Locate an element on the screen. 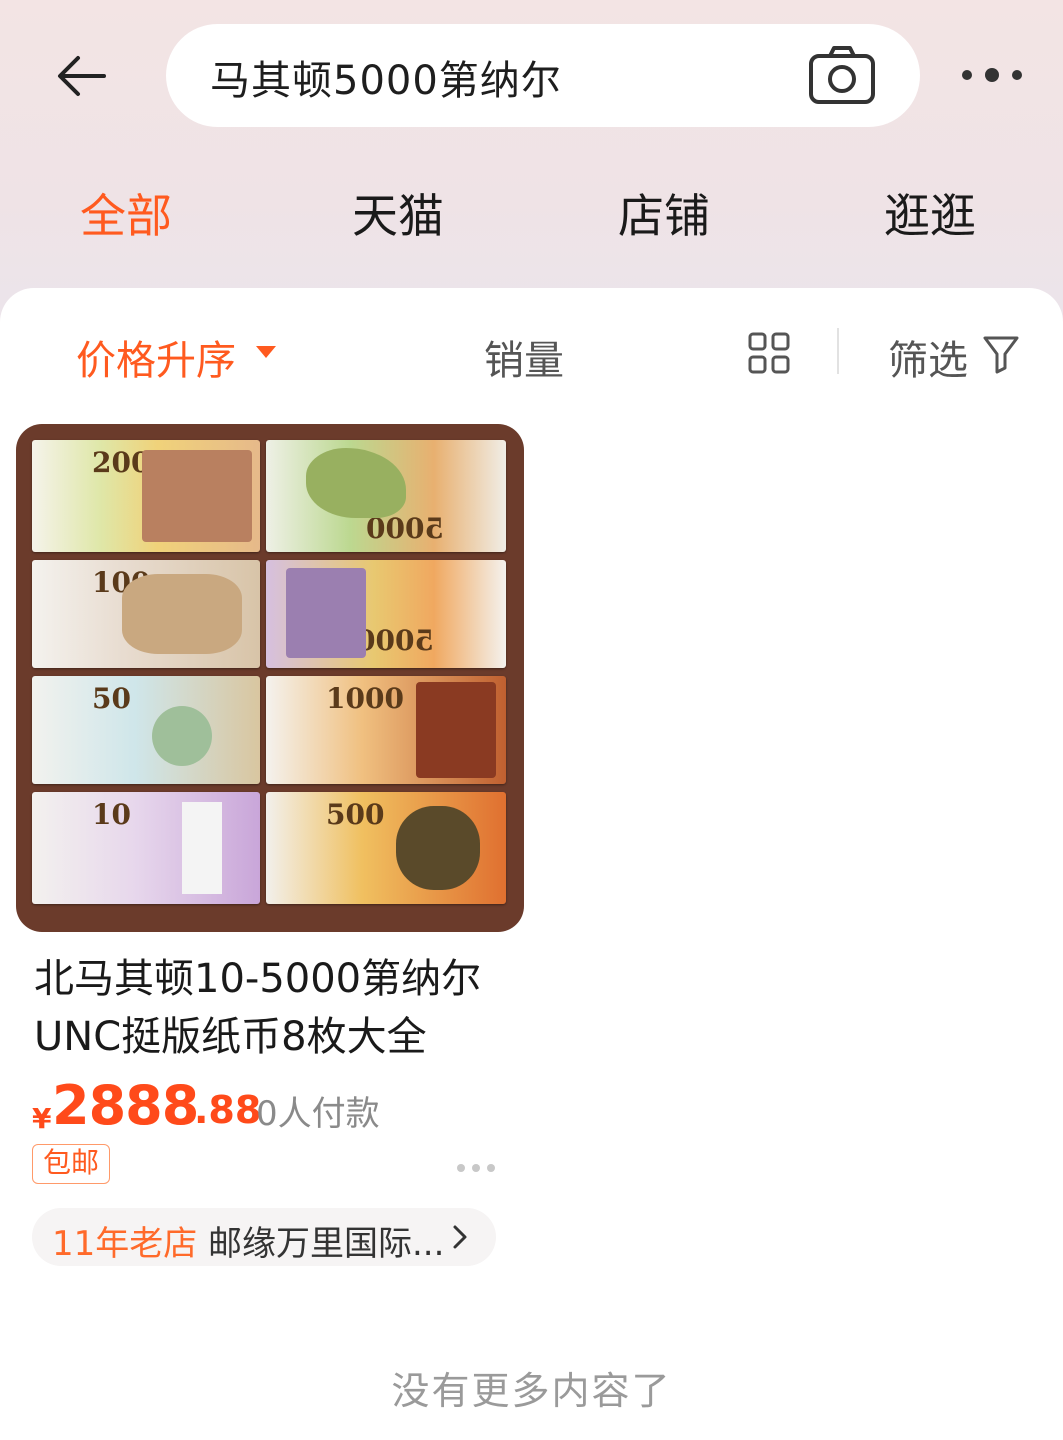 Image resolution: width=1063 pixels, height=1440 pixels. back-button is located at coordinates (80, 76).